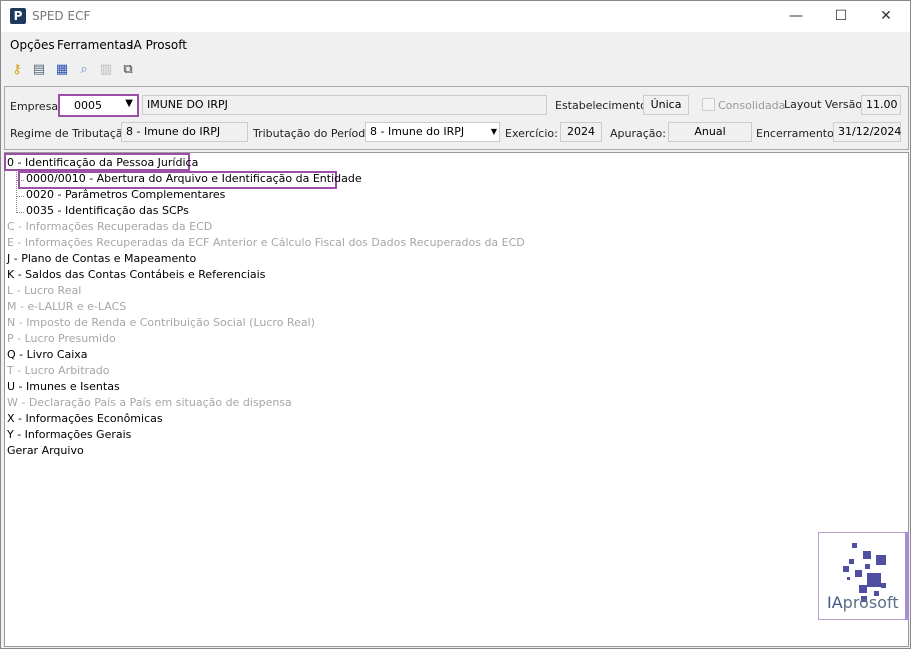 The image size is (913, 649). Describe the element at coordinates (666, 105) in the screenshot. I see `estabelecimento-field: Única` at that location.